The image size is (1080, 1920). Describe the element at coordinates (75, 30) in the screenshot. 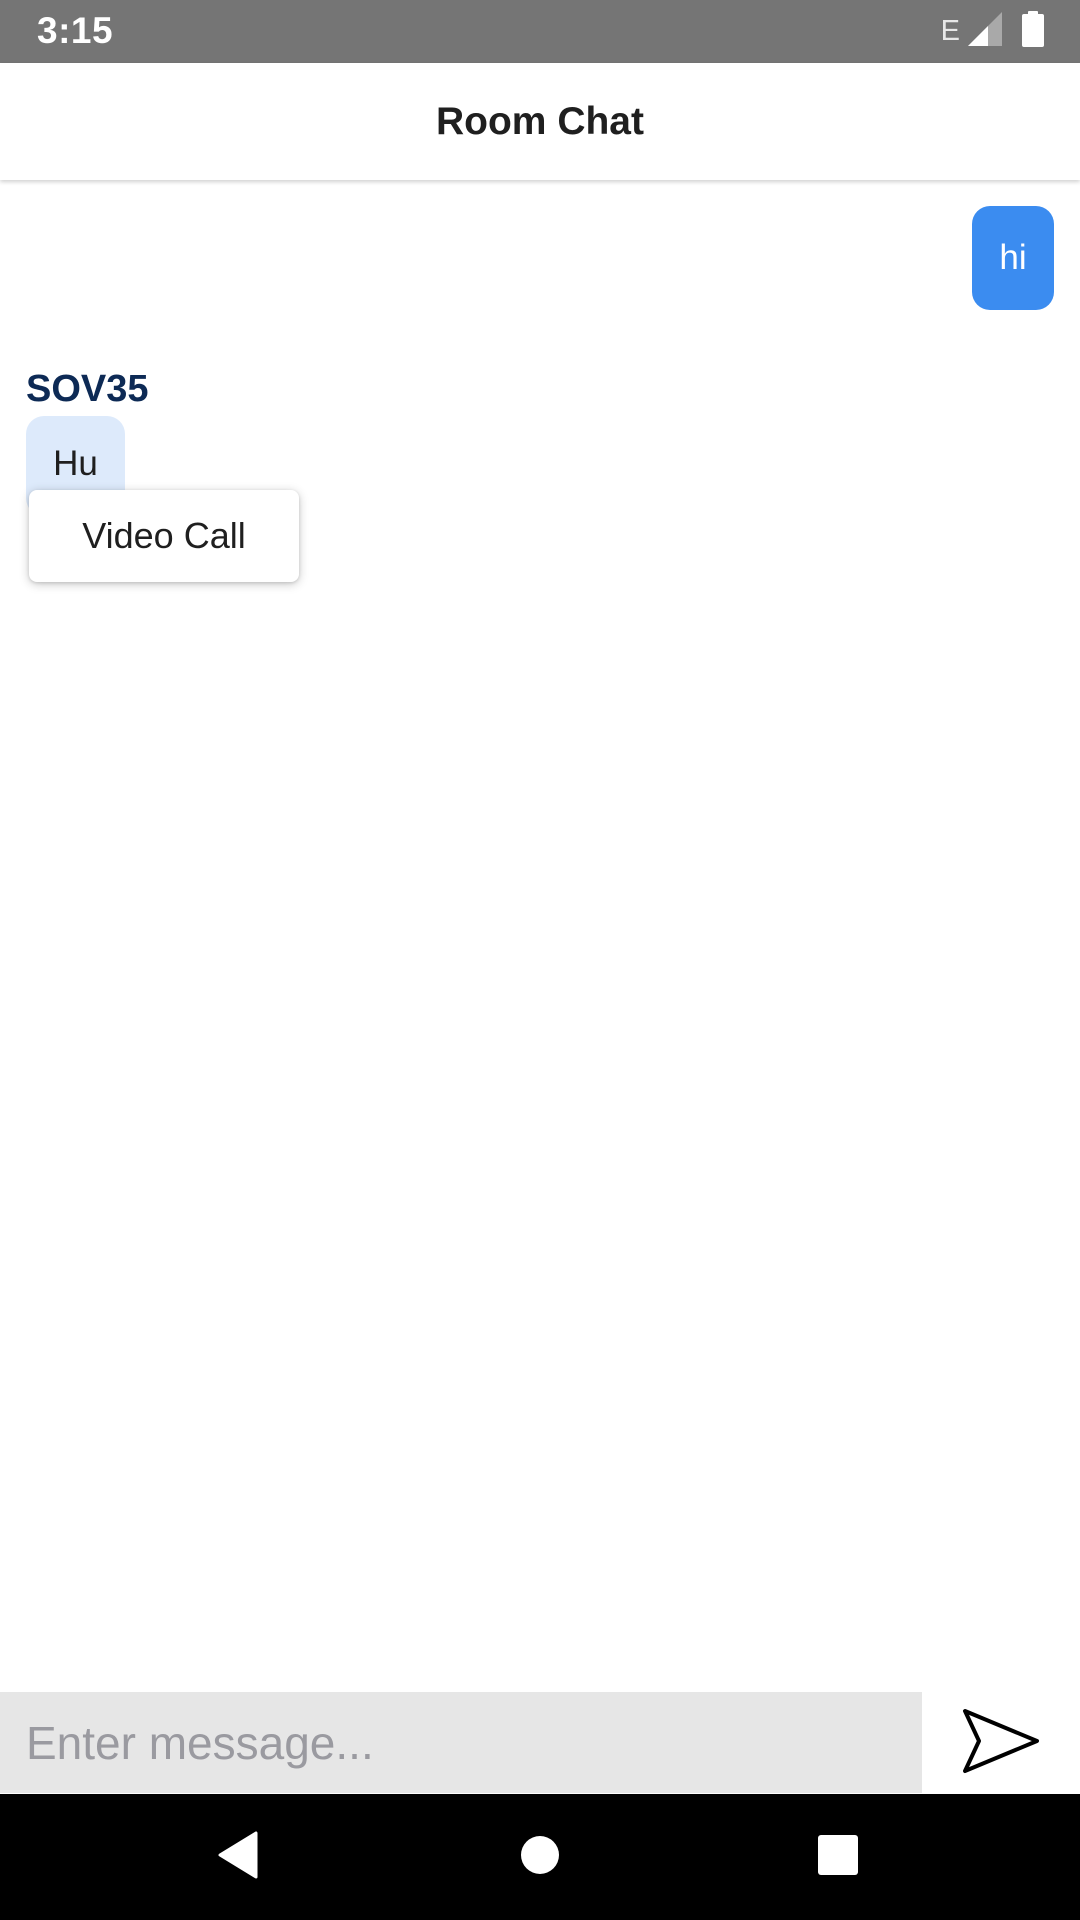

I see `status-time: 3:15` at that location.